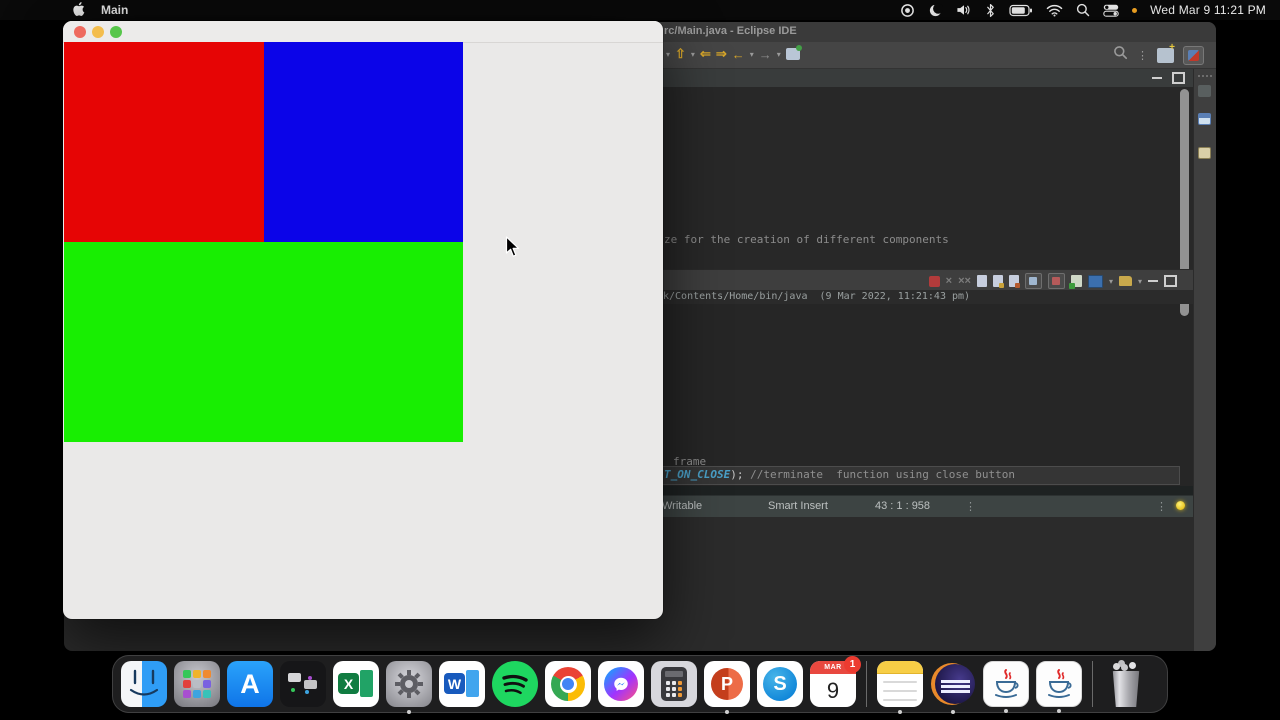 The height and width of the screenshot is (720, 1280). I want to click on spotify-waves-icon, so click(515, 684).